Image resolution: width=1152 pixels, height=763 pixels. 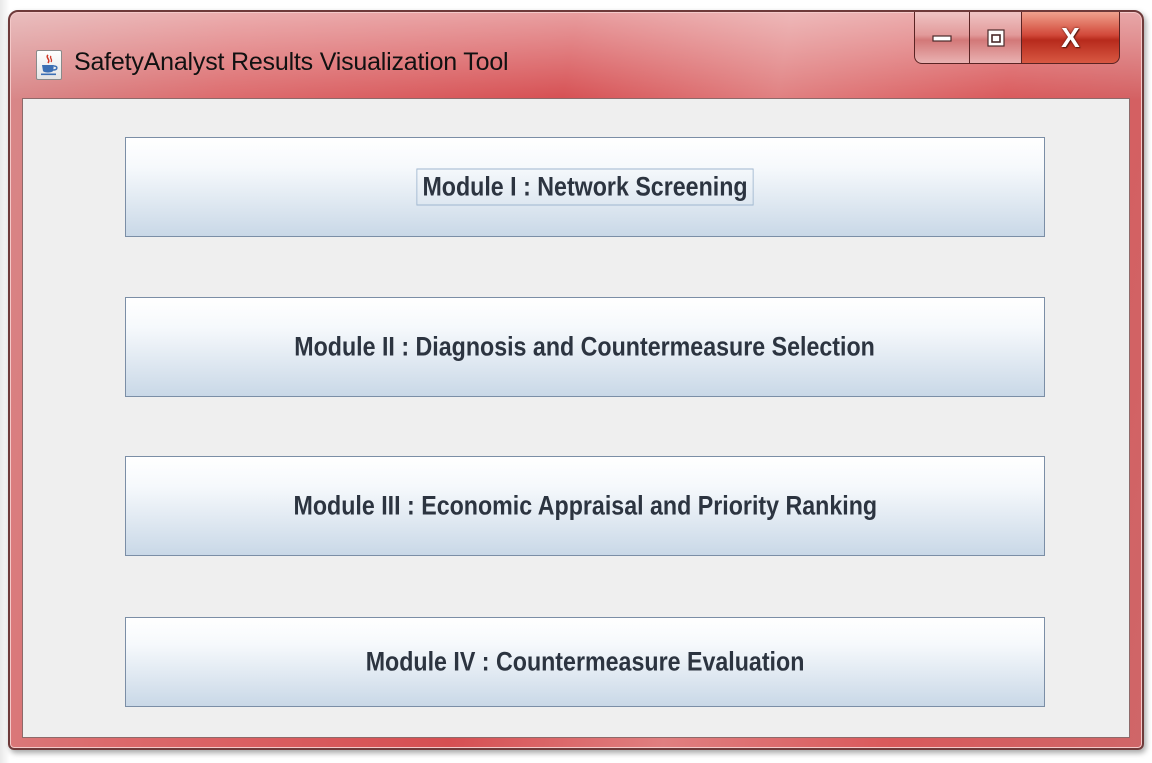 I want to click on close-button: X, so click(x=1071, y=38).